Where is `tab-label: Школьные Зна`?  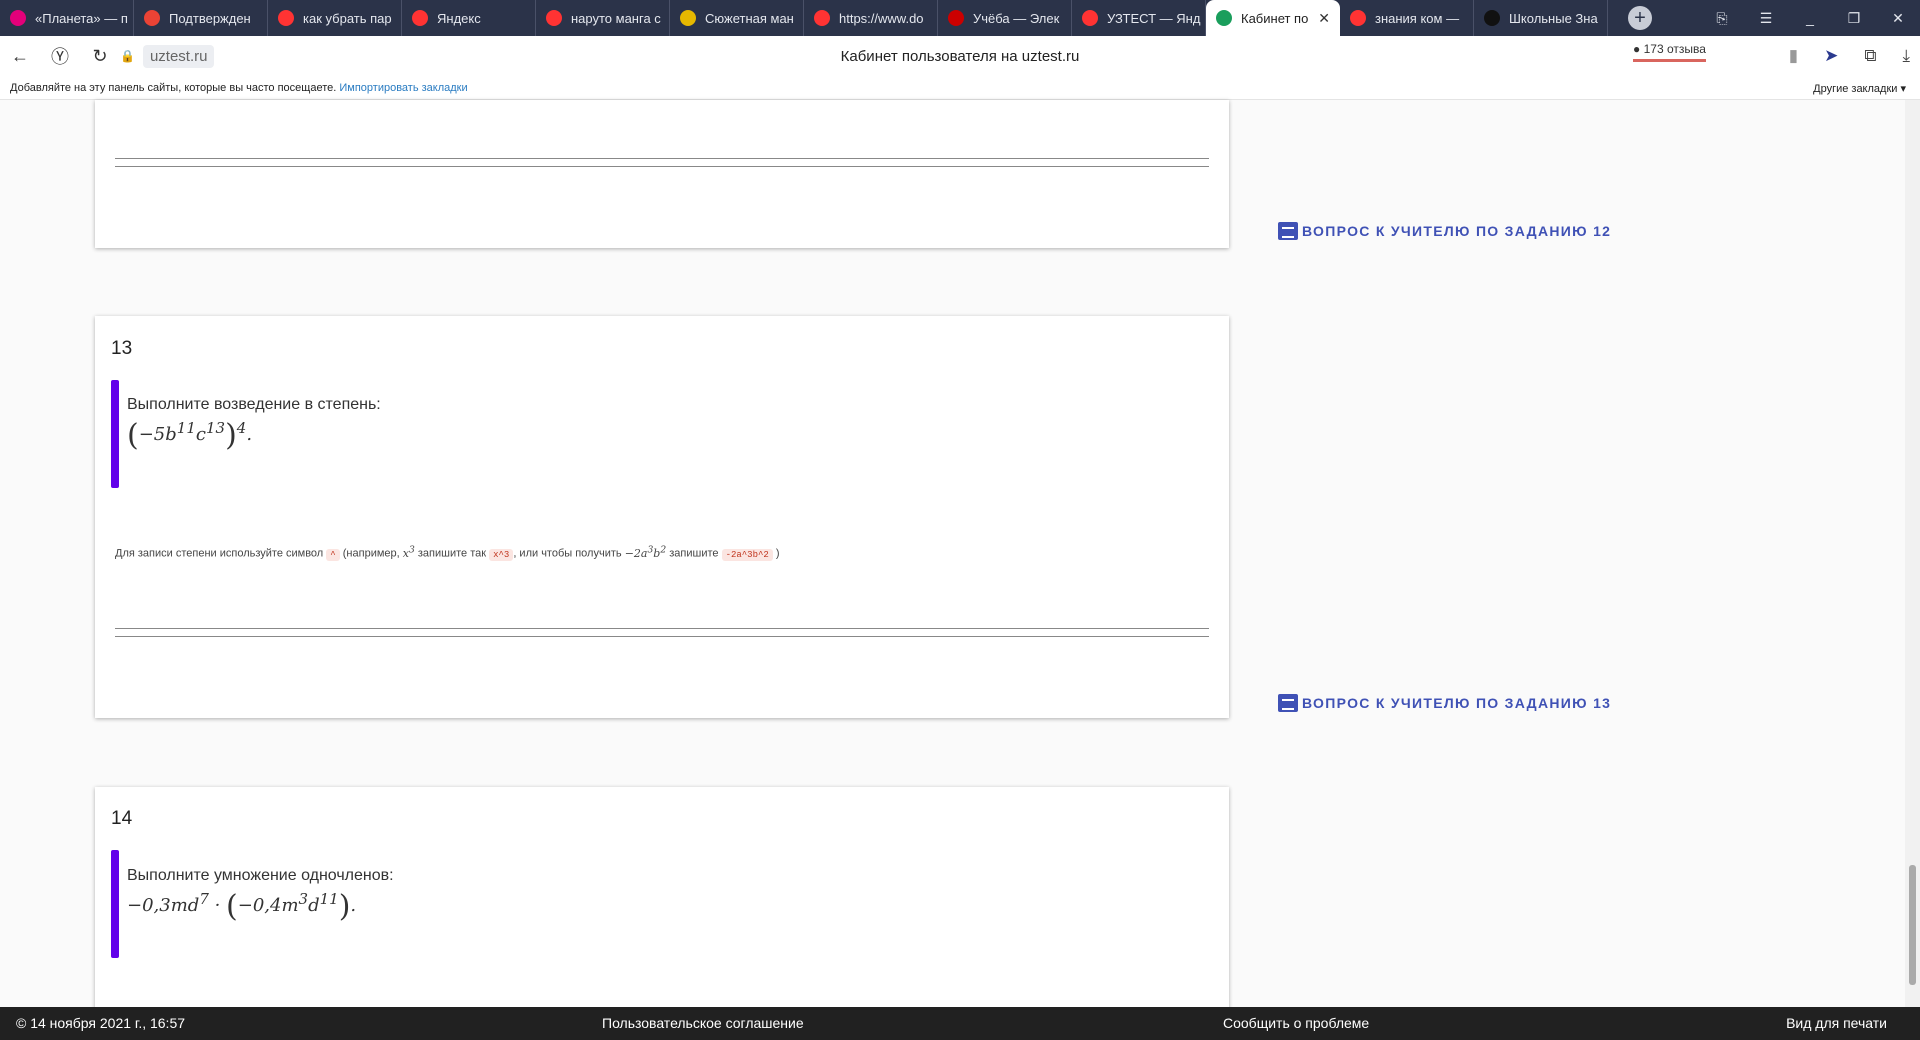 tab-label: Школьные Зна is located at coordinates (1553, 18).